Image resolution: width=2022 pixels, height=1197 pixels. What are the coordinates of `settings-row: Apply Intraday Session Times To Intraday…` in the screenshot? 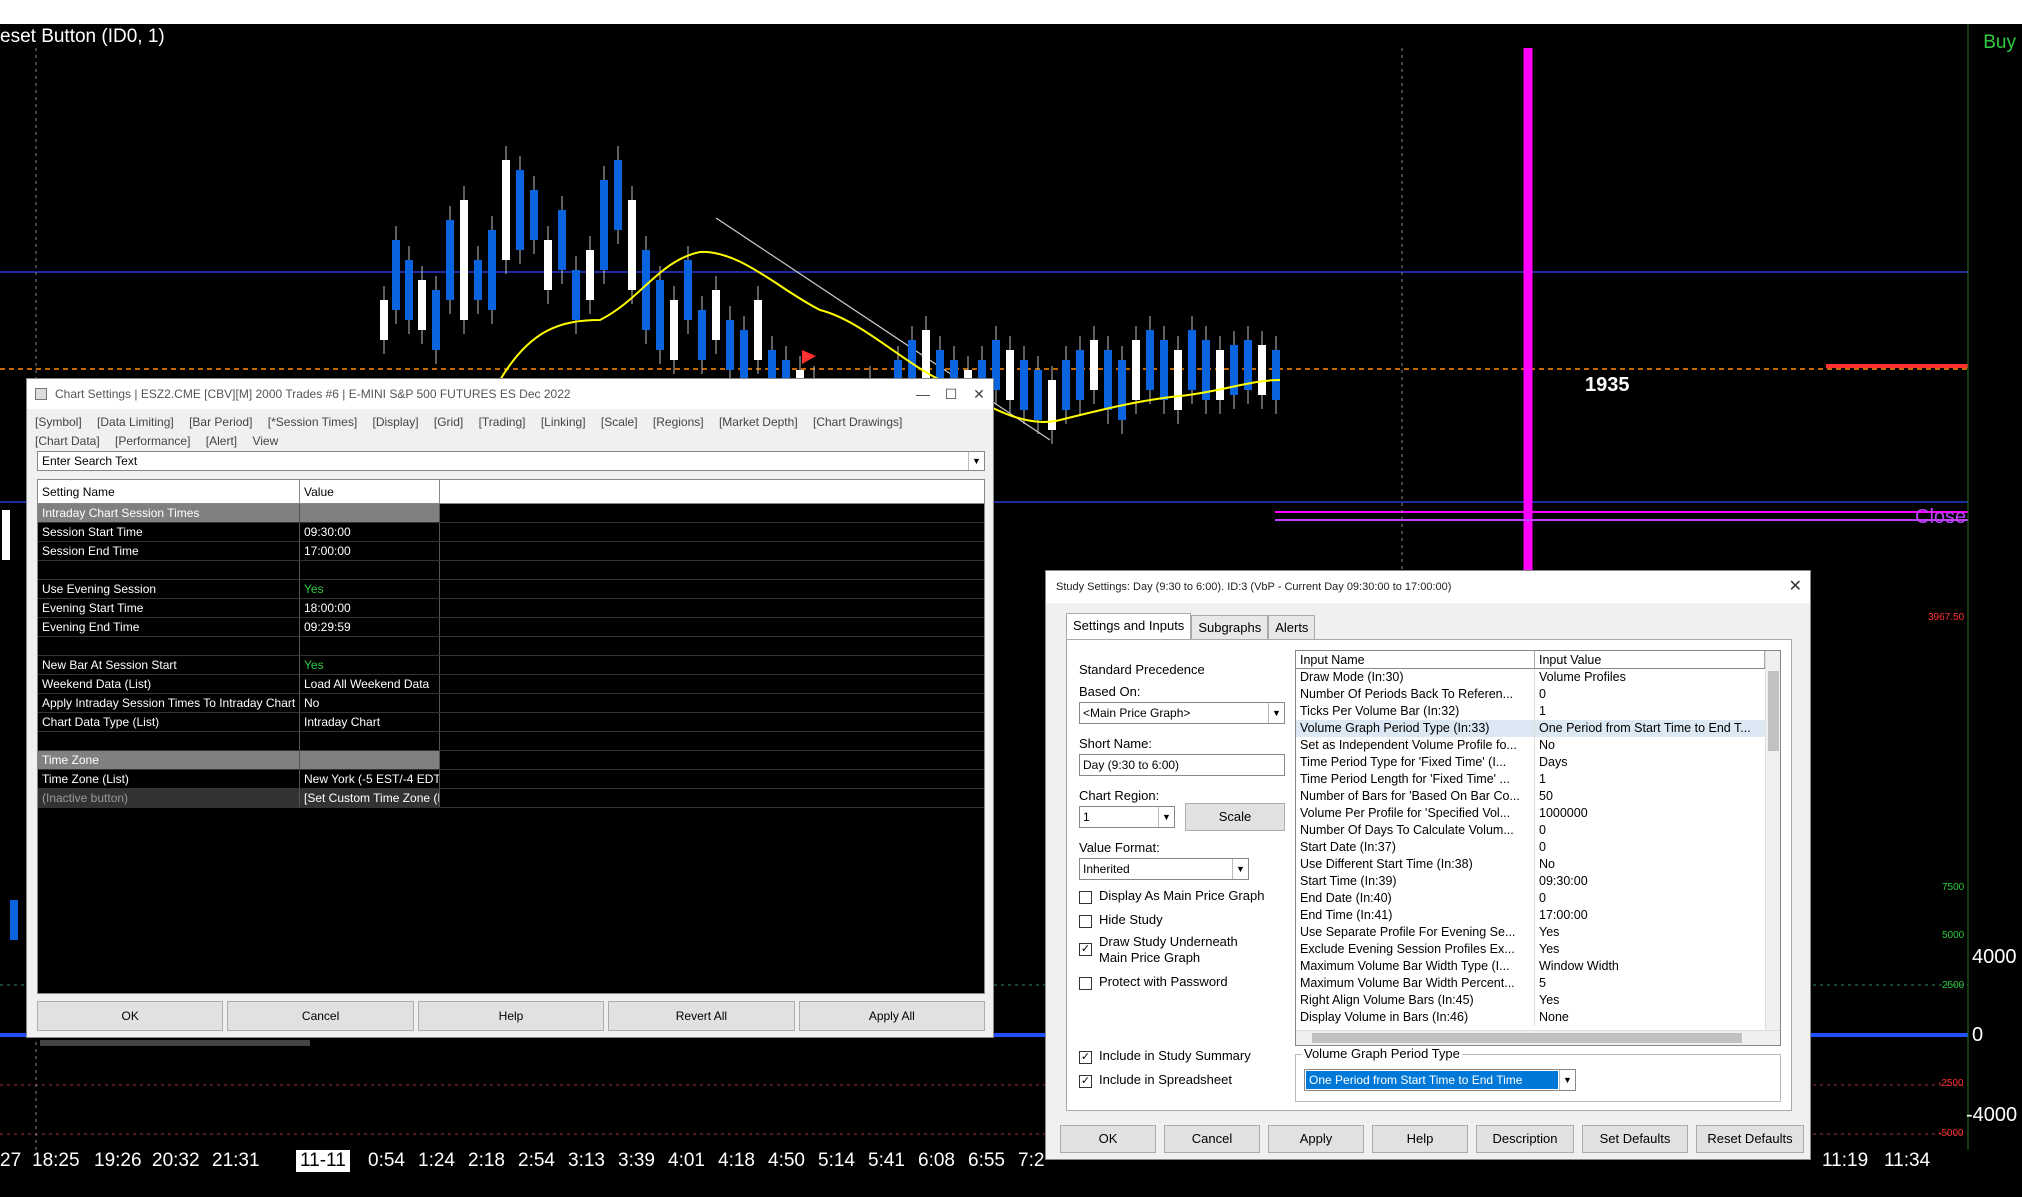 It's located at (511, 703).